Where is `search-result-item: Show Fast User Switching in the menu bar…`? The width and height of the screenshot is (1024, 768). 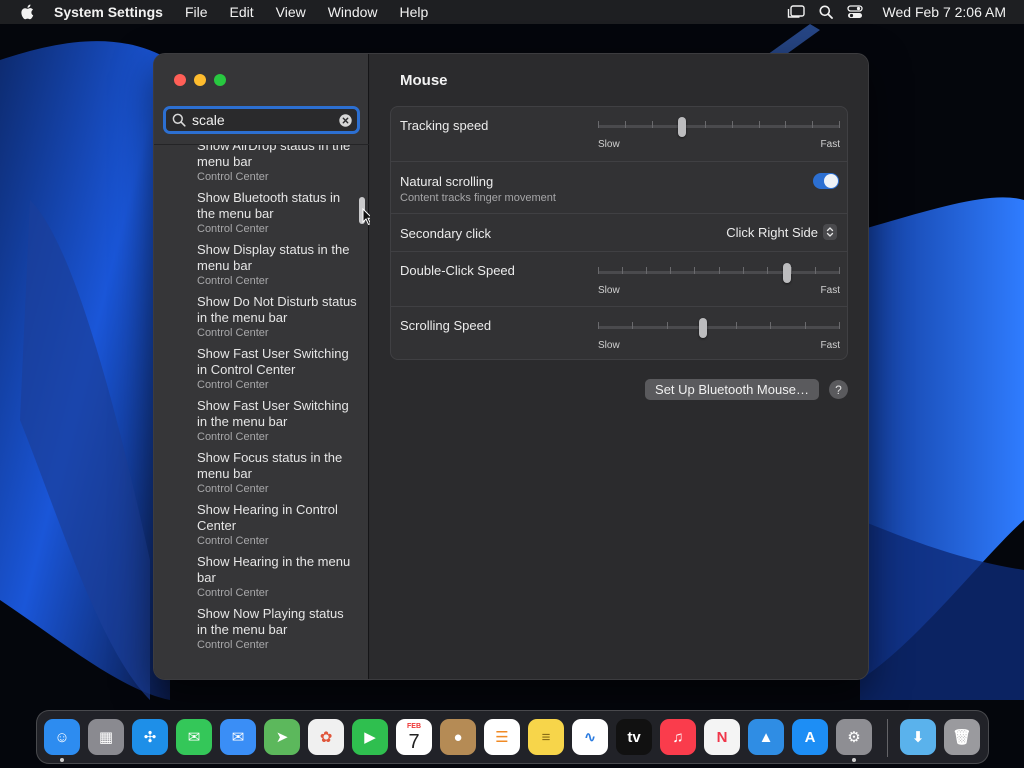 search-result-item: Show Fast User Switching in the menu bar… is located at coordinates (277, 421).